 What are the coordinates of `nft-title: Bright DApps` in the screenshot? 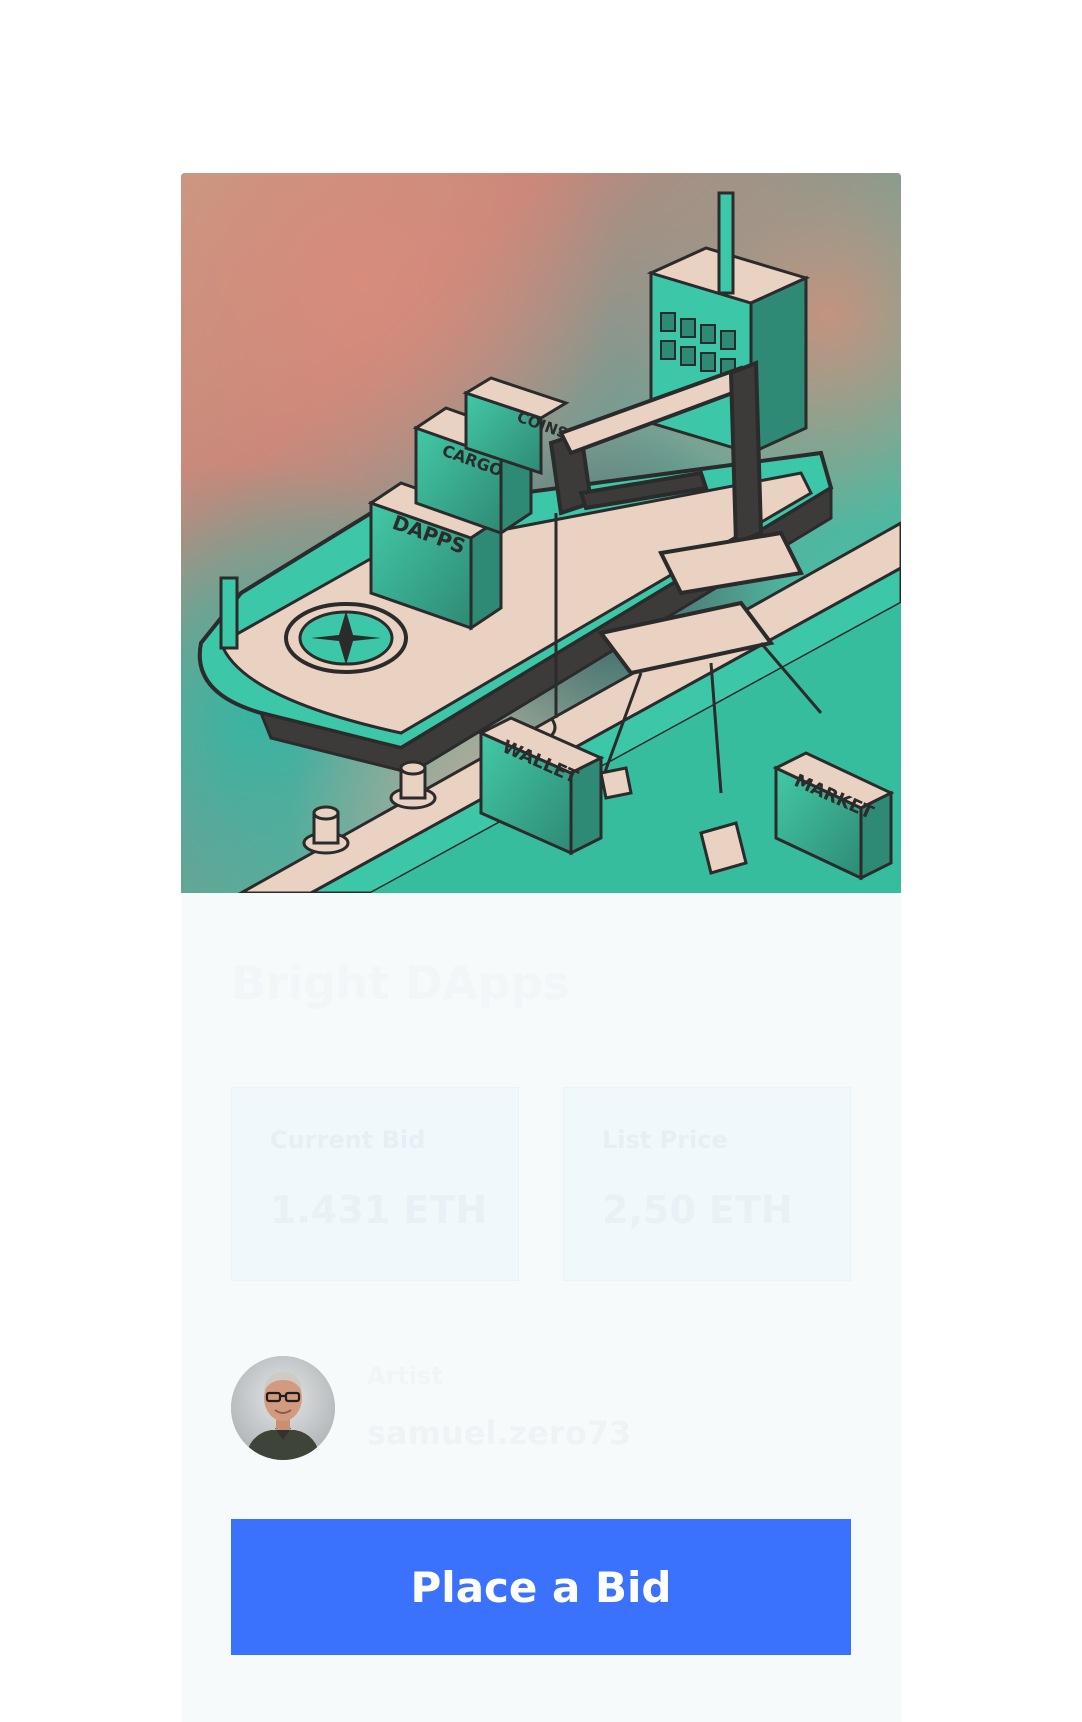 It's located at (400, 983).